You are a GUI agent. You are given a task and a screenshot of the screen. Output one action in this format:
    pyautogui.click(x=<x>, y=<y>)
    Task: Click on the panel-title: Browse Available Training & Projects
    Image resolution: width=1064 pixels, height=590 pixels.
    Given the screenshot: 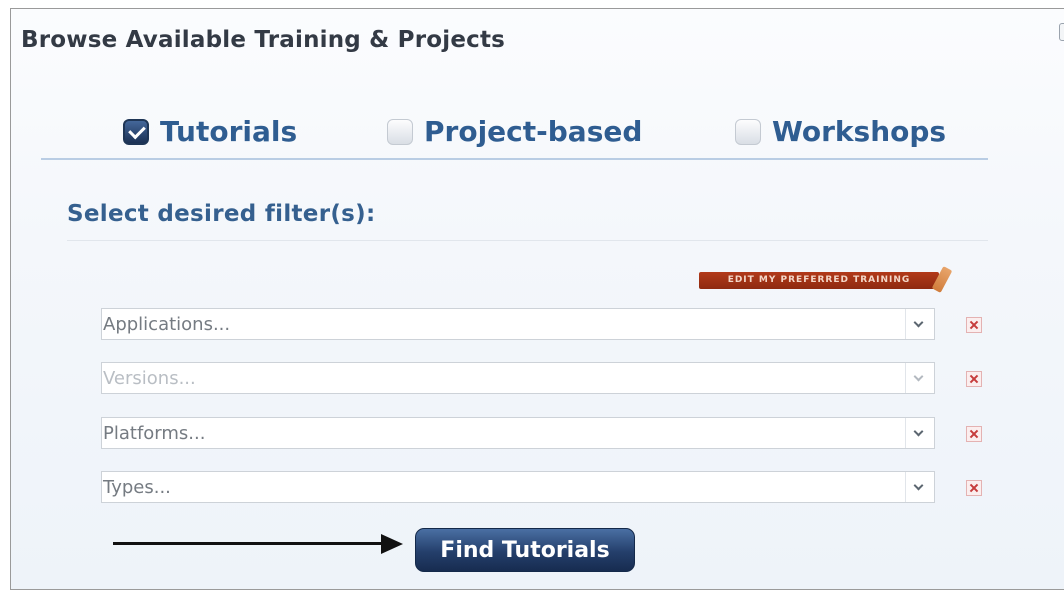 What is the action you would take?
    pyautogui.click(x=263, y=40)
    